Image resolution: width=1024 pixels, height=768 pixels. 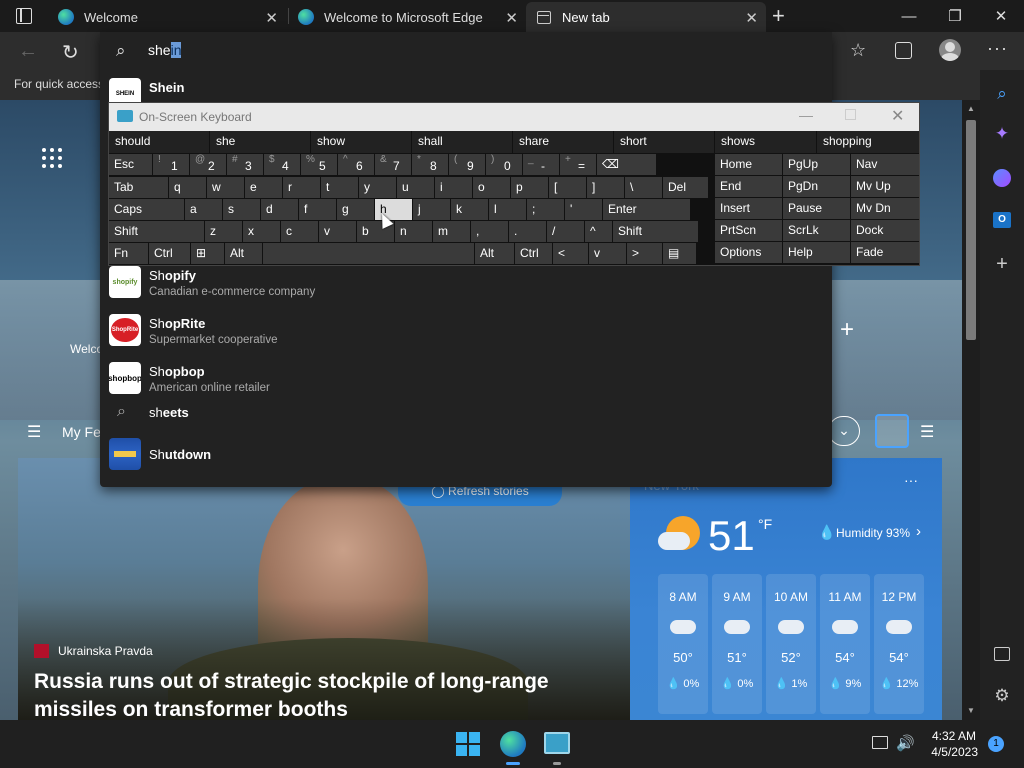 I want to click on prediction-share: share, so click(x=563, y=142).